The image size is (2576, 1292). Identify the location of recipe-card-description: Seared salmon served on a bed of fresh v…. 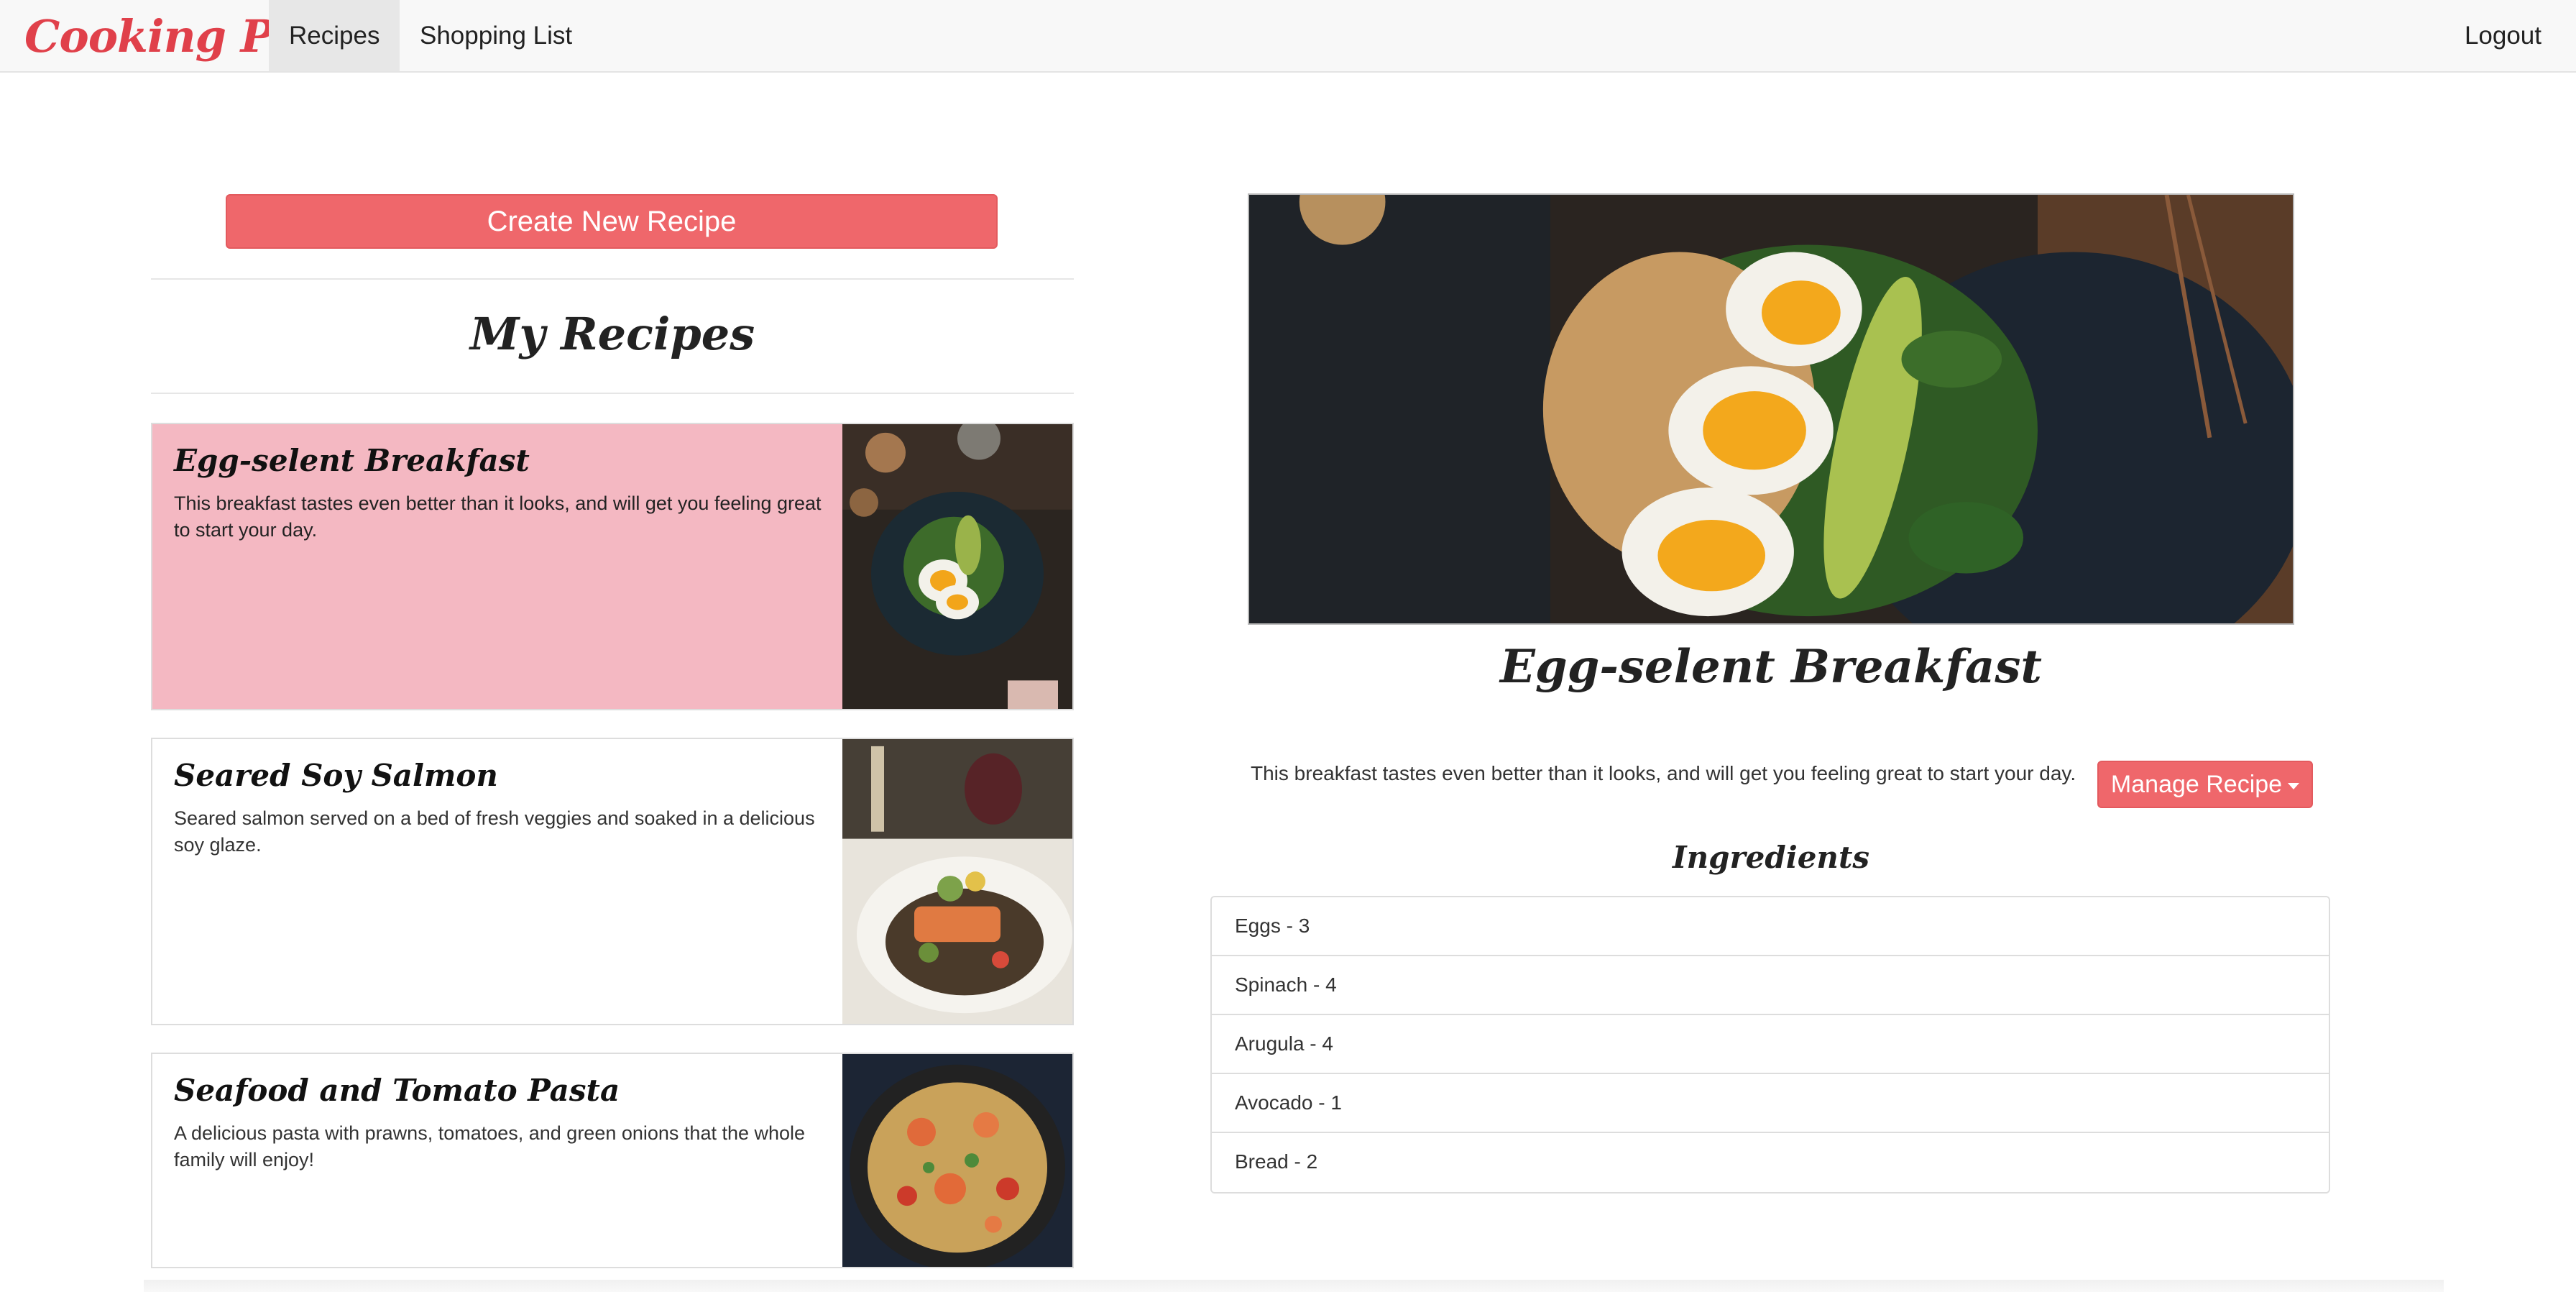
(494, 832).